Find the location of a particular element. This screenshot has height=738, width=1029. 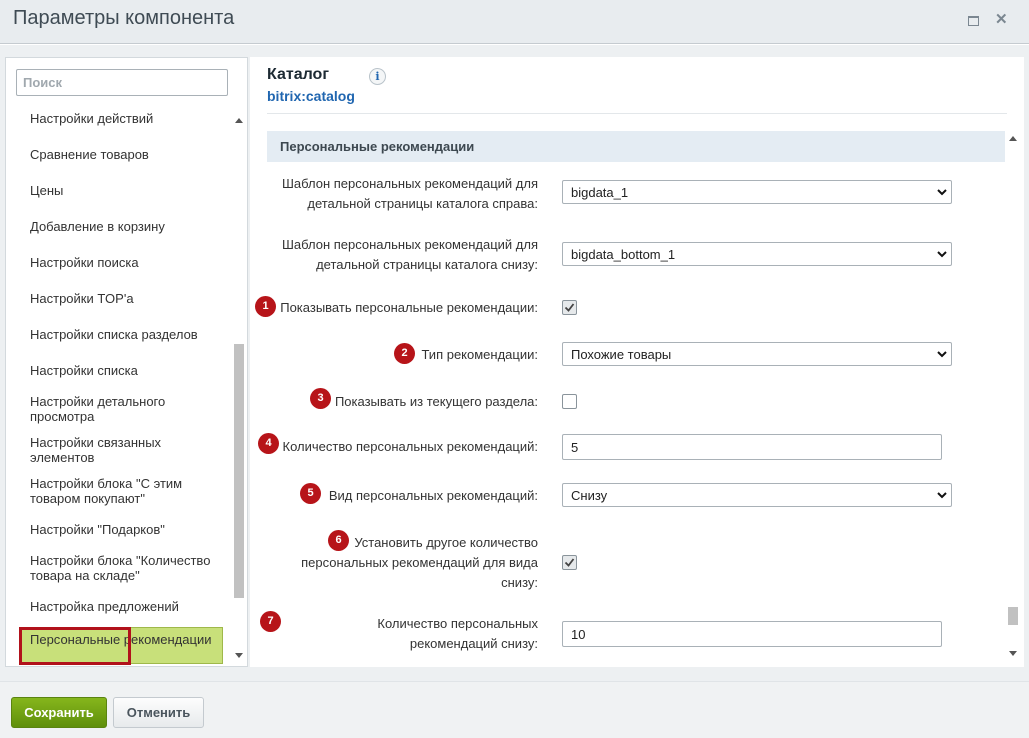

sidebar-item-gifts: Настройки "Подарков" is located at coordinates (125, 529).